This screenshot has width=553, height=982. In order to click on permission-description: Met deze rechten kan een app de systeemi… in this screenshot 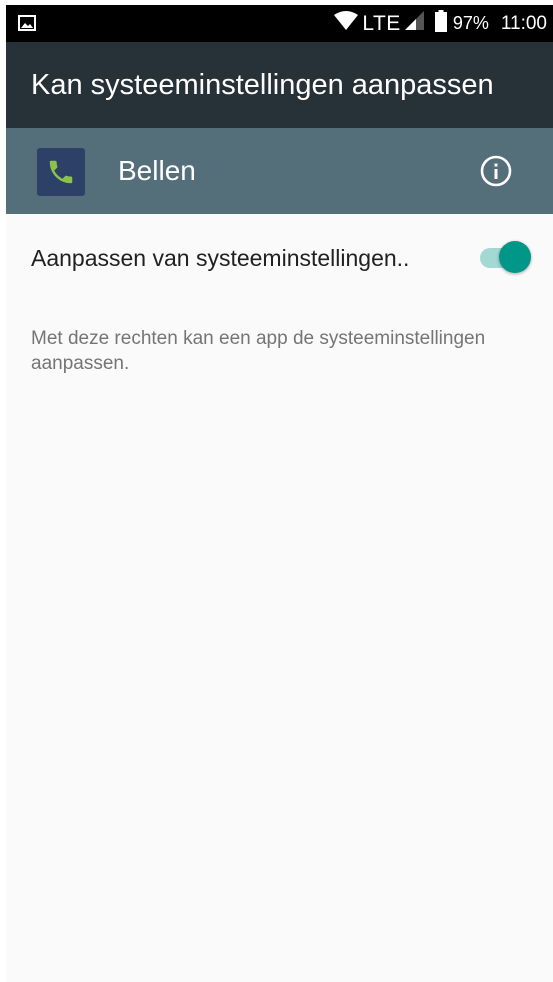, I will do `click(258, 351)`.